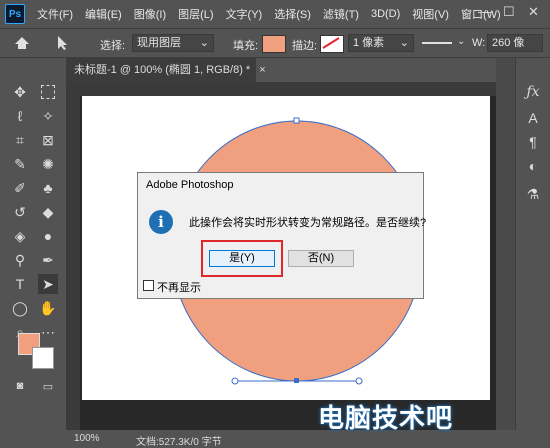 The image size is (550, 448). What do you see at coordinates (162, 70) in the screenshot?
I see `document-title: 未标题-1 @ 100% (椭圆 1, RGB/8) *` at bounding box center [162, 70].